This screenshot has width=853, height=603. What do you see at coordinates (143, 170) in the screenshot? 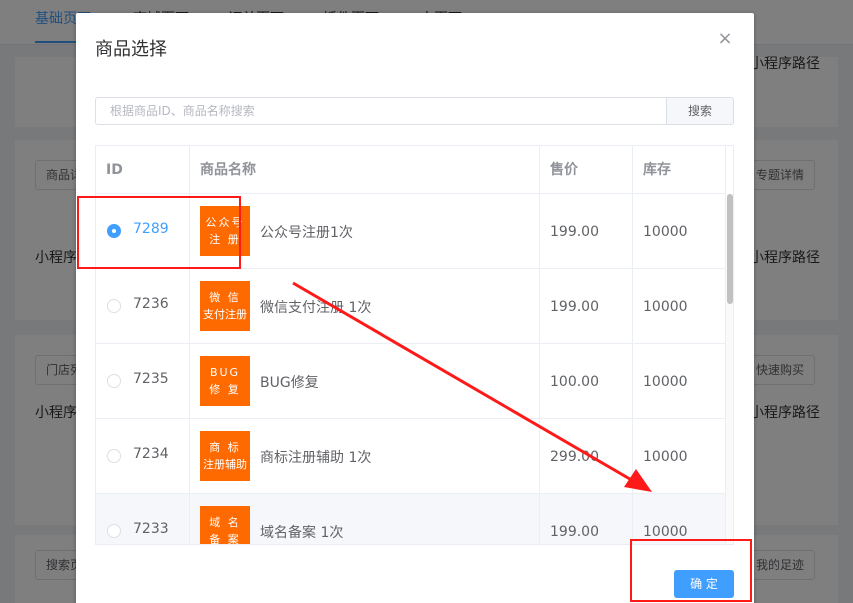
I see `column-header-id: ID` at bounding box center [143, 170].